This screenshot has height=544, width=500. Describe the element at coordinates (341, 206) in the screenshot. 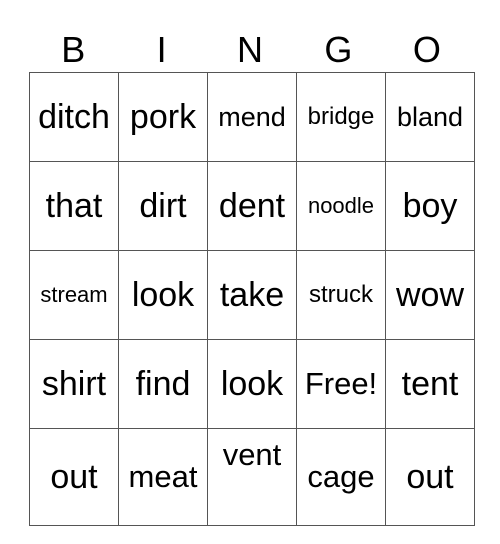

I see `card-cell: noodle` at that location.